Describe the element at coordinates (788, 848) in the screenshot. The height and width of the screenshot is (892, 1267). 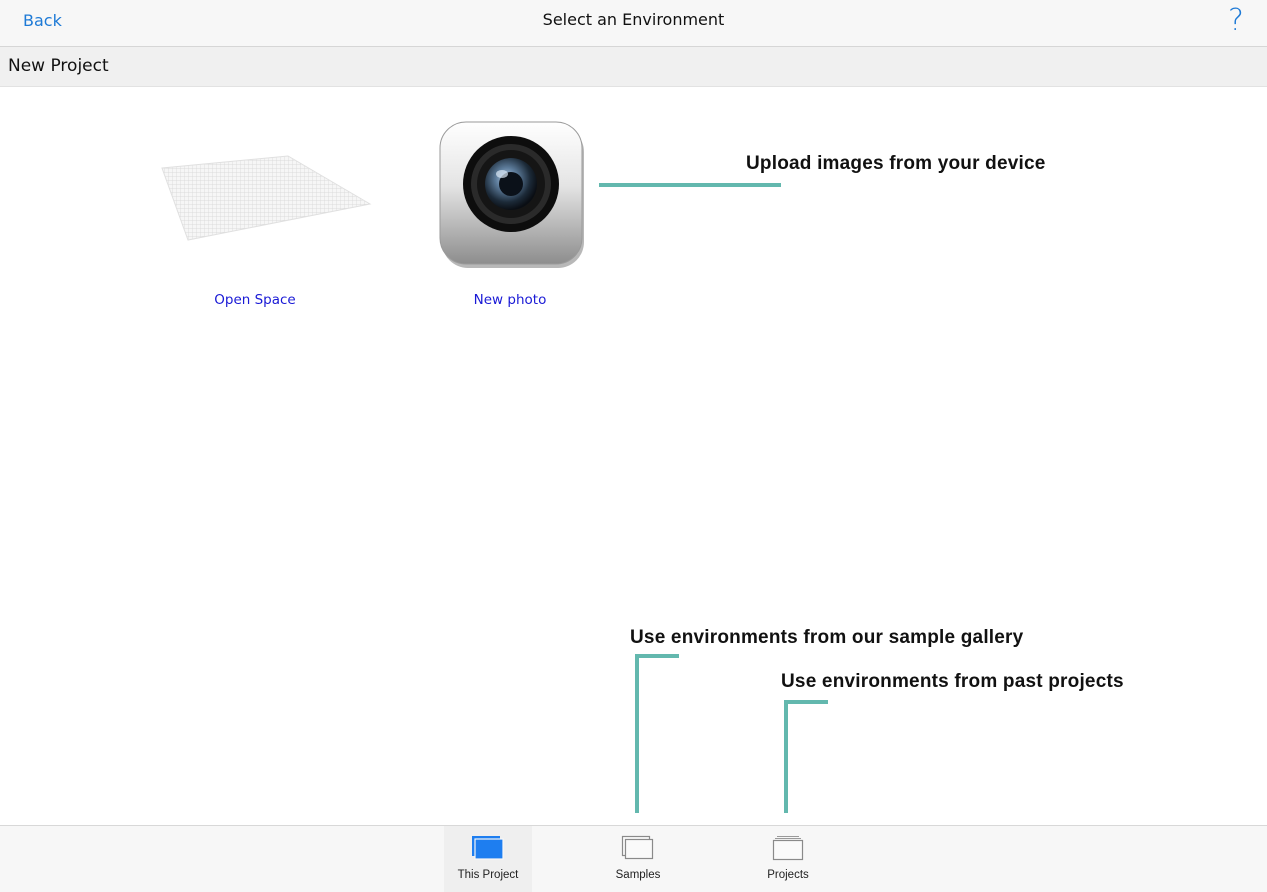
I see `projects-icon` at that location.